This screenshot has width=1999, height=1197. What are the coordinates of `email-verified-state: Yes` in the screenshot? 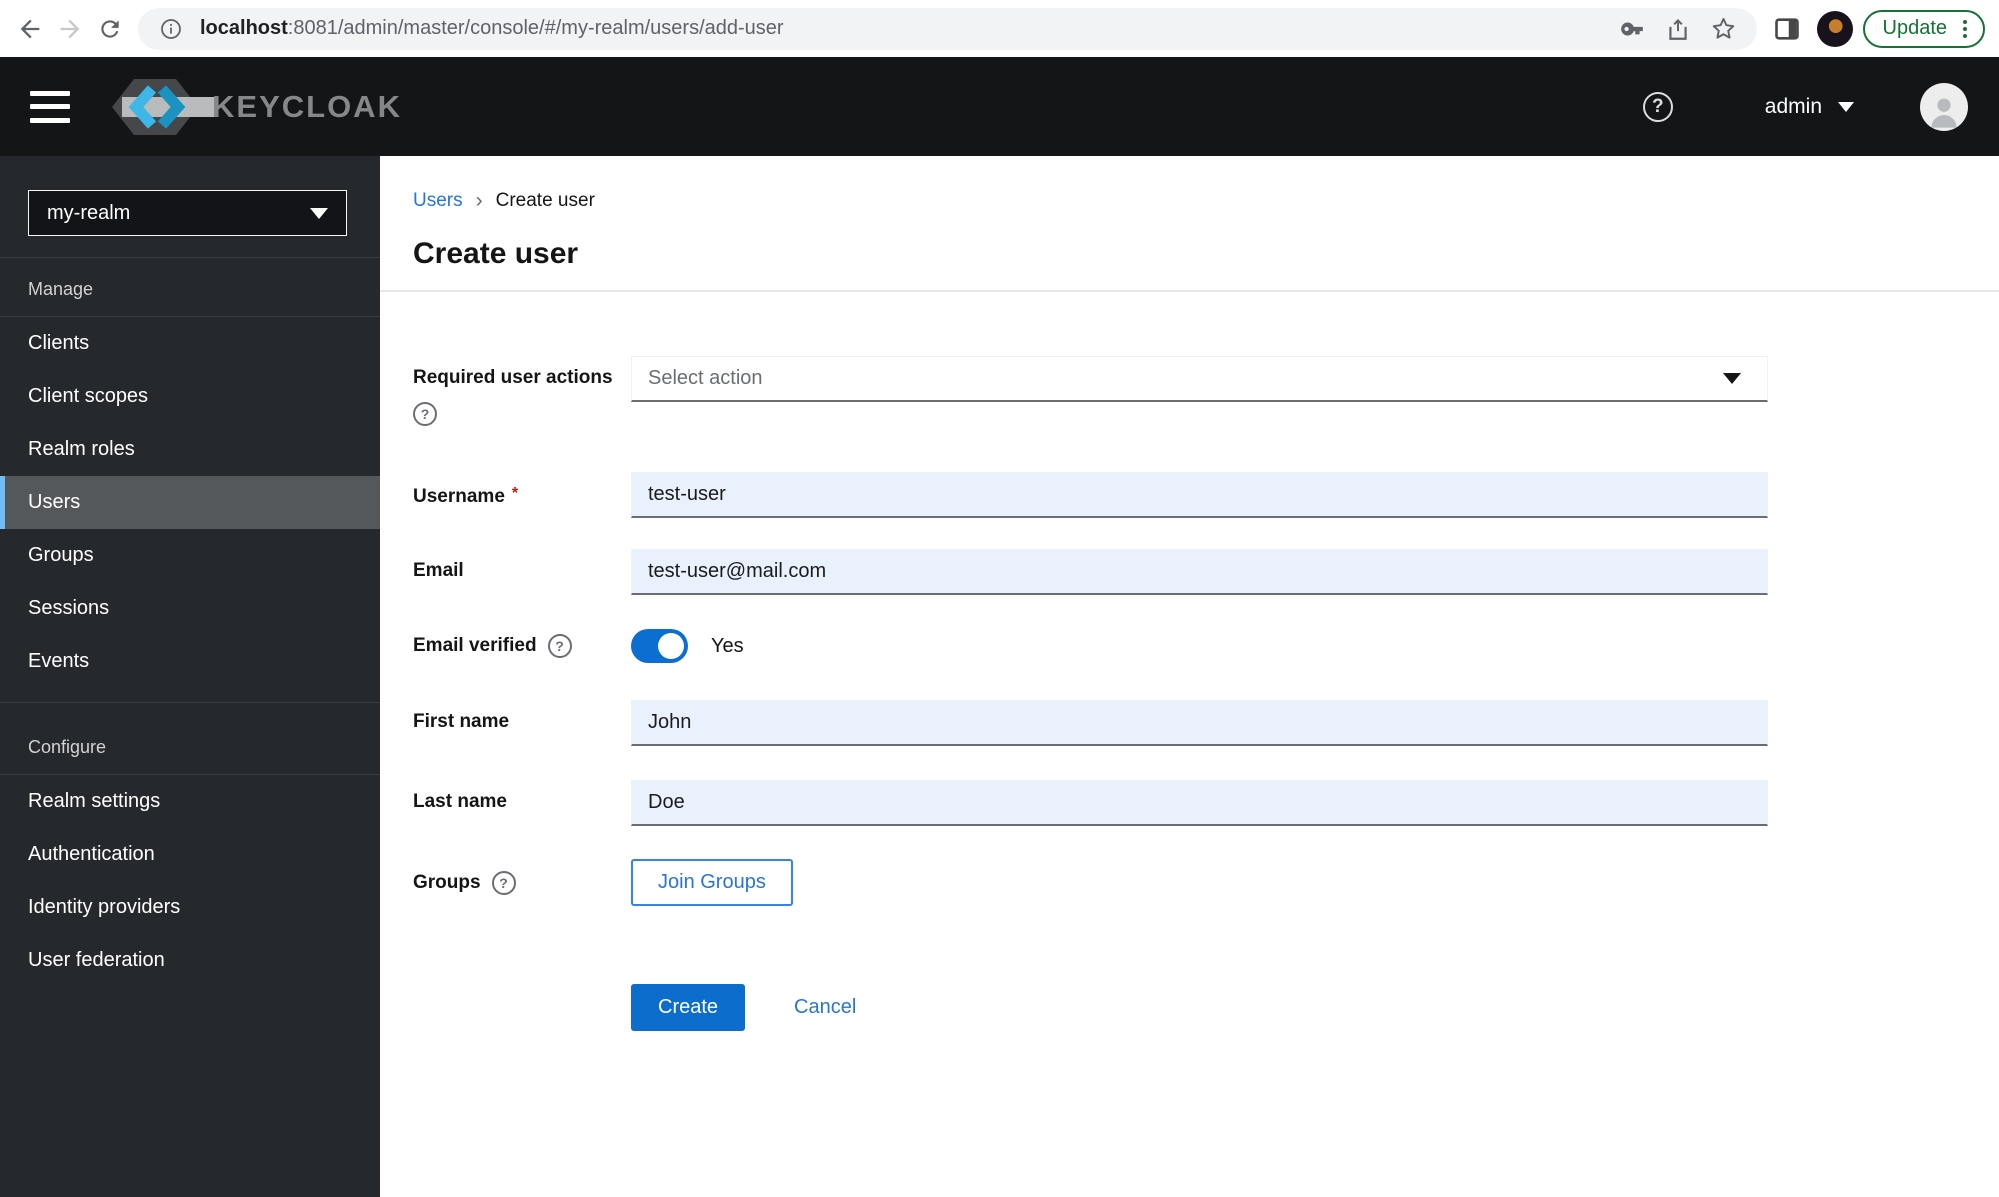 It's located at (727, 645).